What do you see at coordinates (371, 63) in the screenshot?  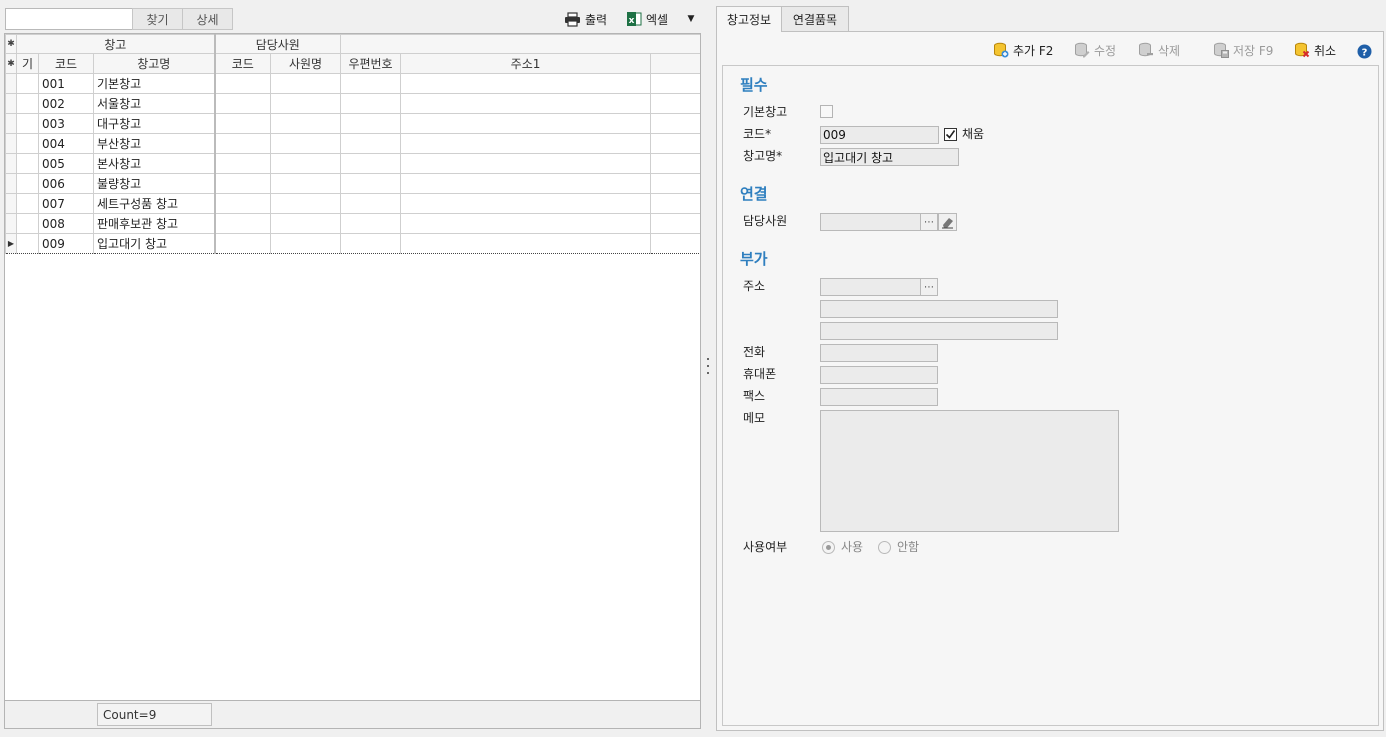 I see `col-header-zip: 우편번호` at bounding box center [371, 63].